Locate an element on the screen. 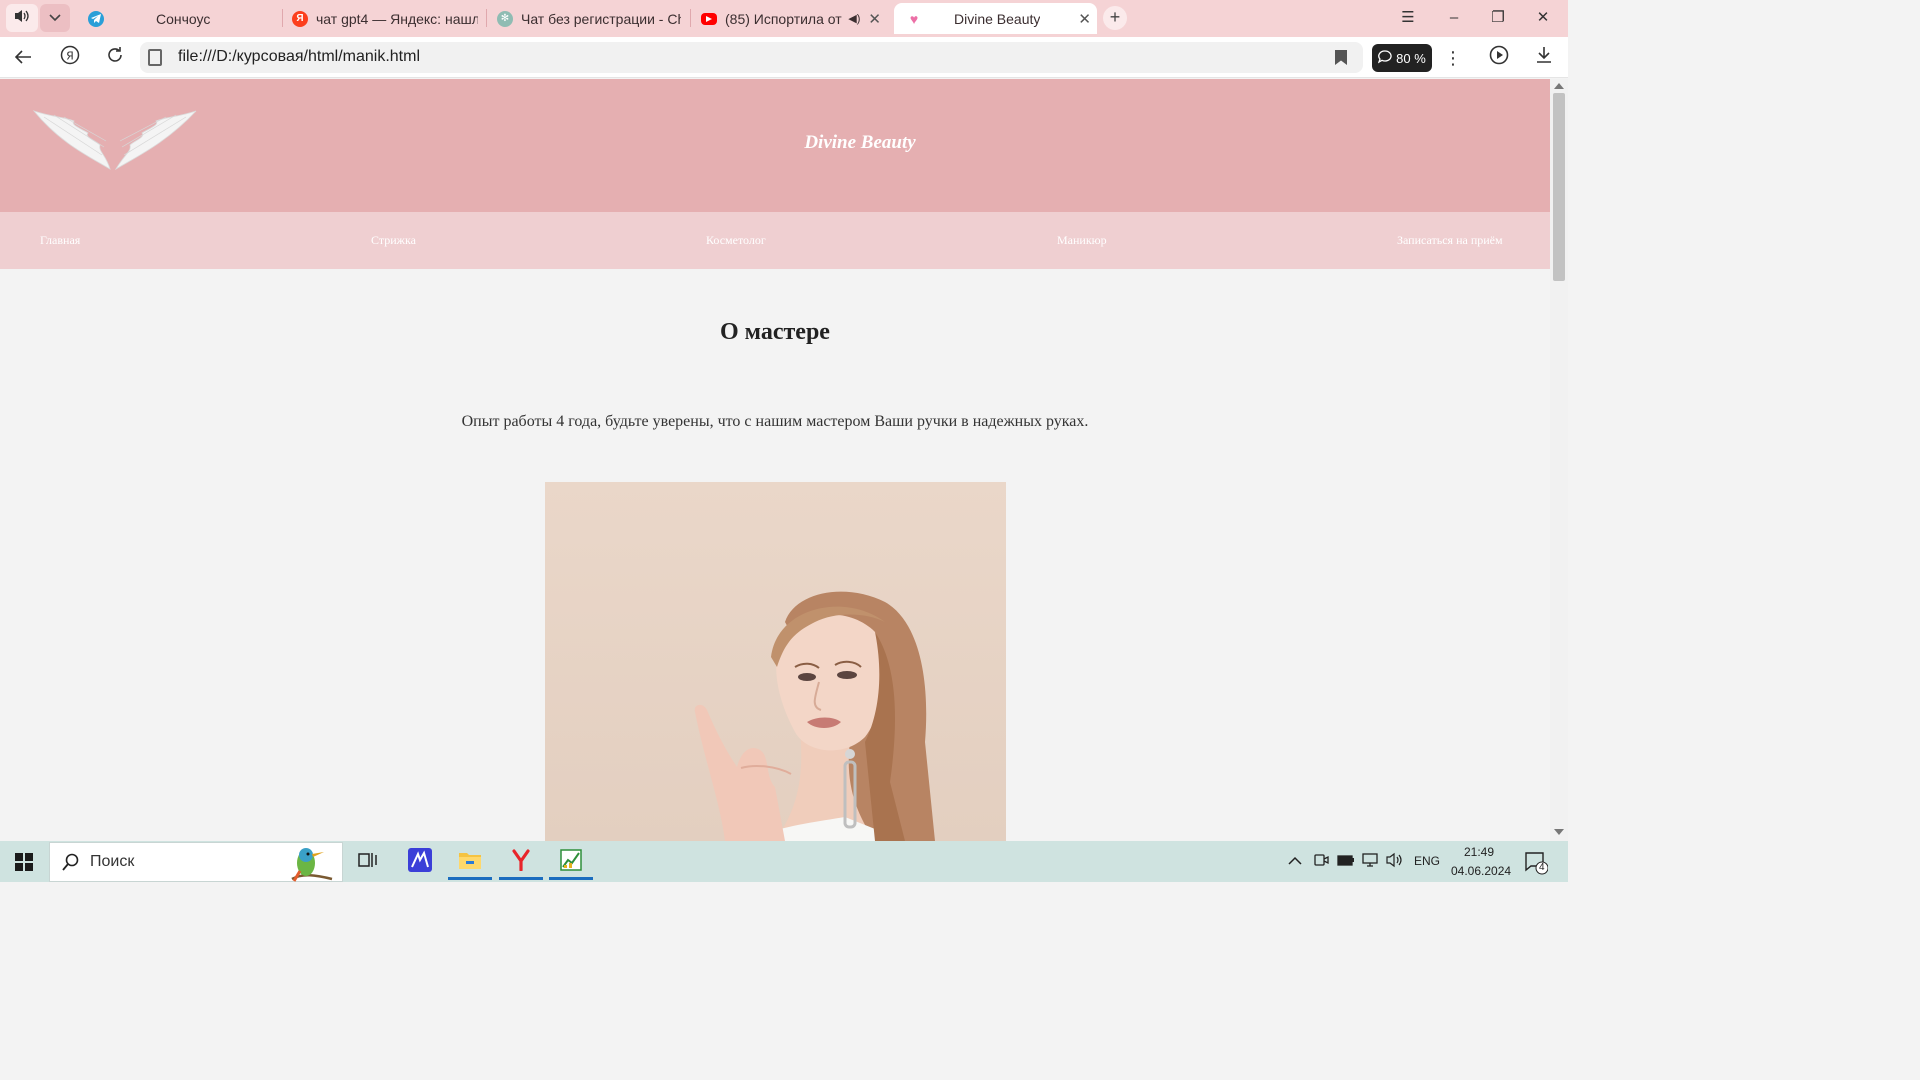 This screenshot has height=1080, width=1920. tab-divine-beauty: ♥ Divine Beauty ✕ is located at coordinates (995, 18).